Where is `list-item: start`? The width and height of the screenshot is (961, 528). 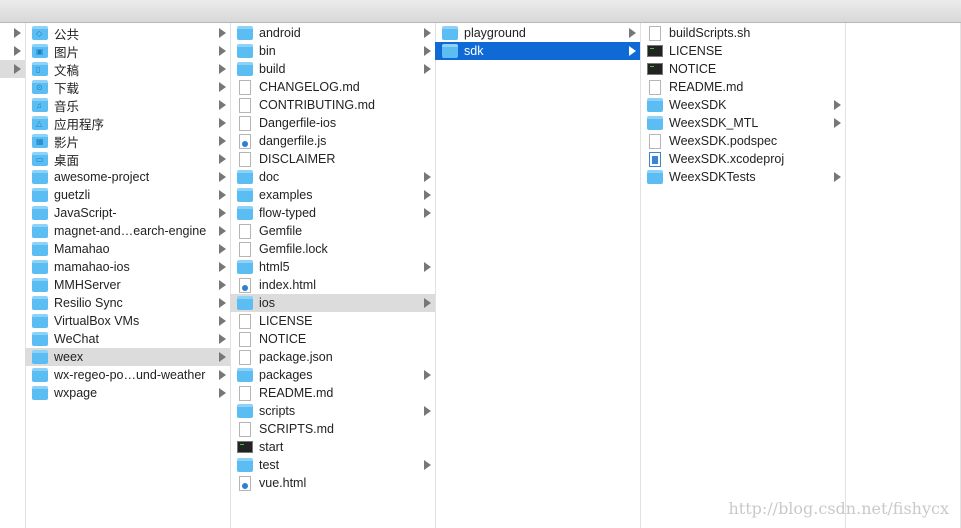
list-item: start is located at coordinates (332, 447).